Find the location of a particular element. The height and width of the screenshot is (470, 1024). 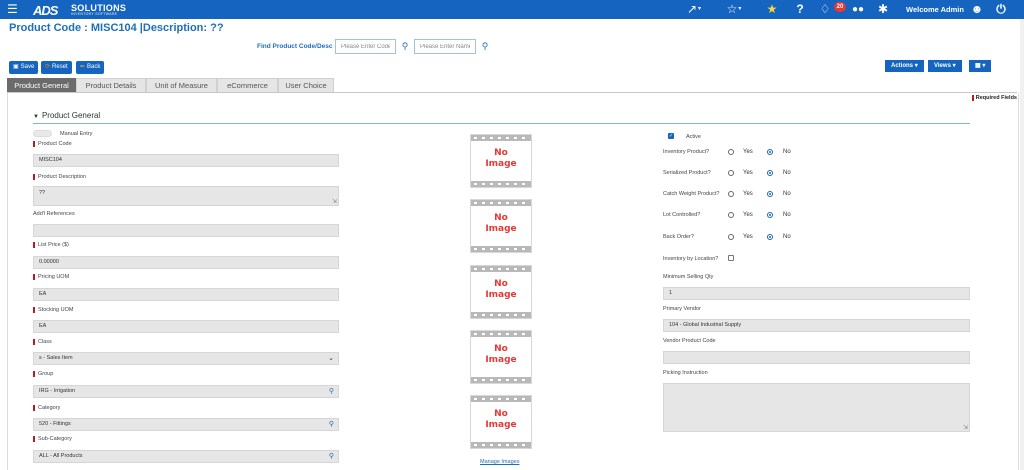

manage-images-link: Manage Images is located at coordinates (499, 462).